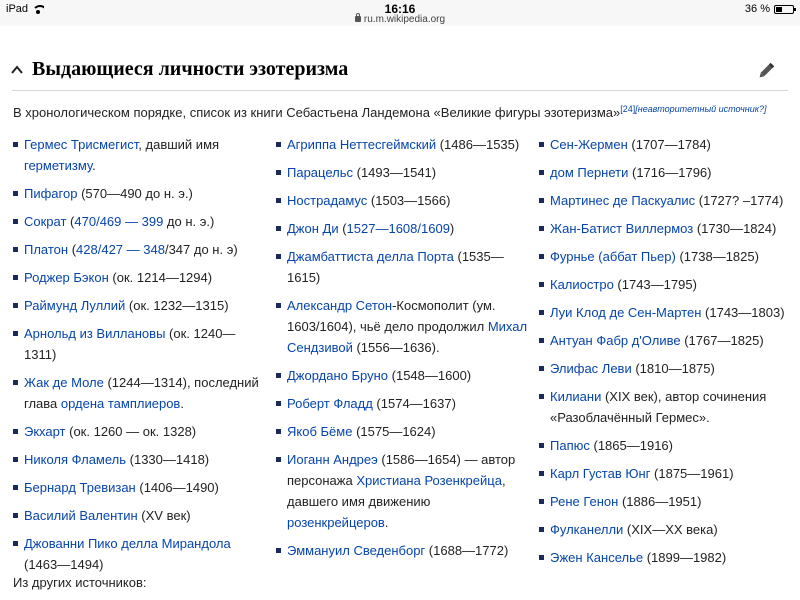  What do you see at coordinates (66, 277) in the screenshot?
I see `person-link: Роджер Бэкон` at bounding box center [66, 277].